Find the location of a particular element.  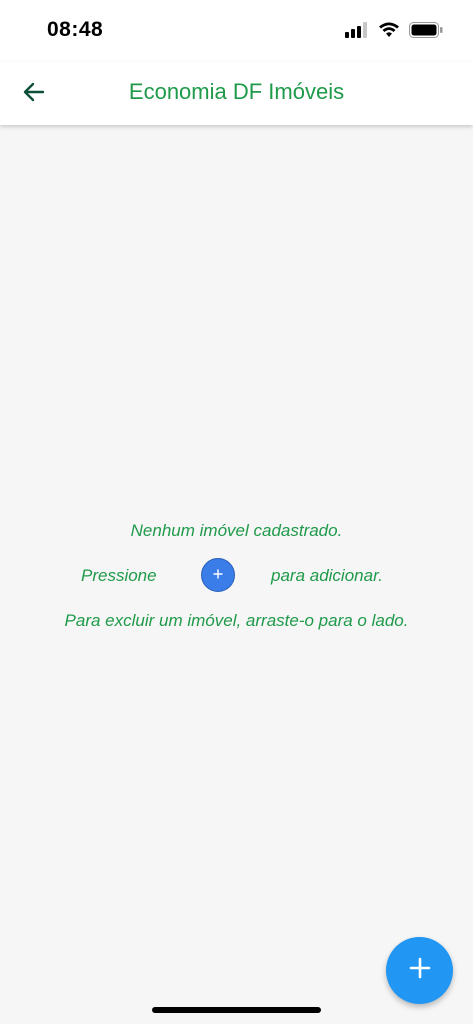

home-indicator is located at coordinates (236, 1010).